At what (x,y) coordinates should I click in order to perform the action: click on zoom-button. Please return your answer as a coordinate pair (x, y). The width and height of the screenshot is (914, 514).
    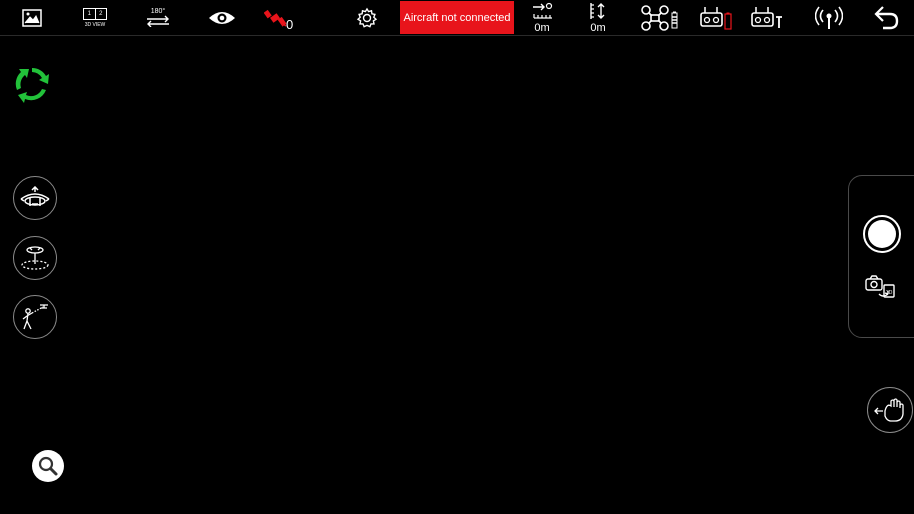
    Looking at the image, I should click on (48, 466).